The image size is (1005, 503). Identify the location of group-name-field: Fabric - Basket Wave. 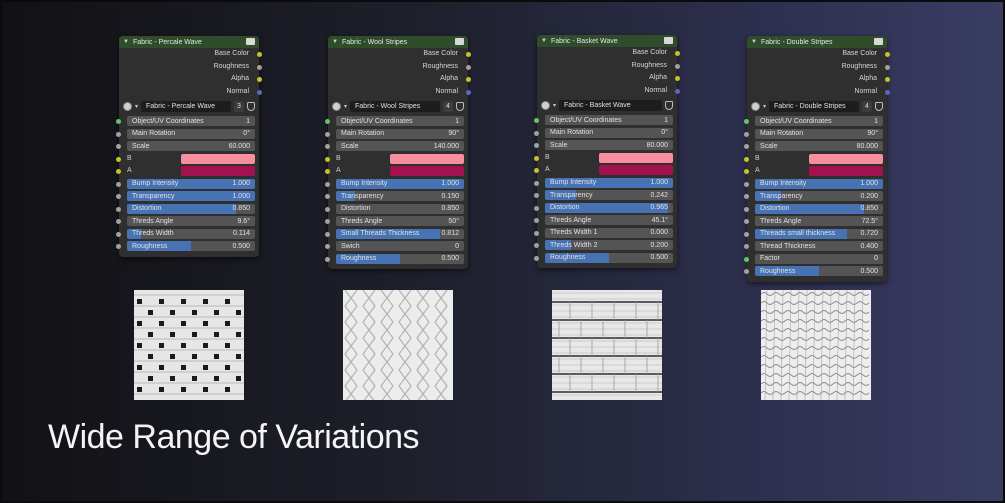
(610, 105).